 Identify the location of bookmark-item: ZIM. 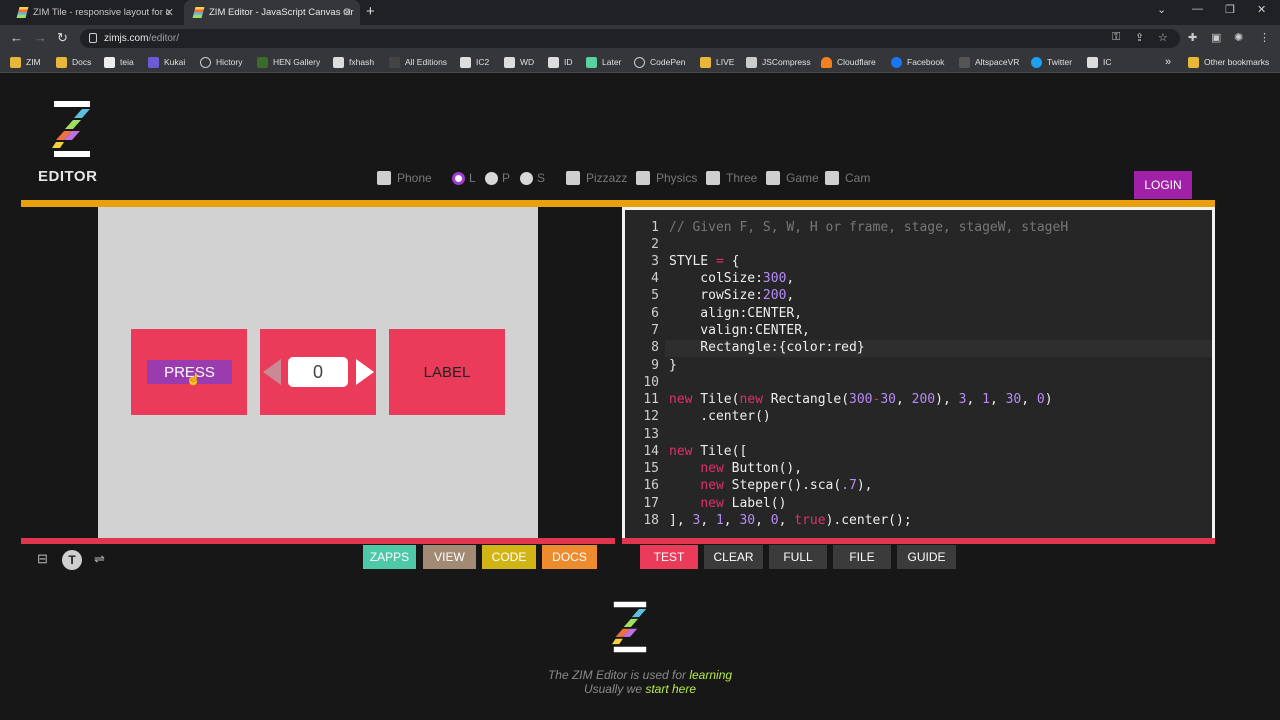
(25, 62).